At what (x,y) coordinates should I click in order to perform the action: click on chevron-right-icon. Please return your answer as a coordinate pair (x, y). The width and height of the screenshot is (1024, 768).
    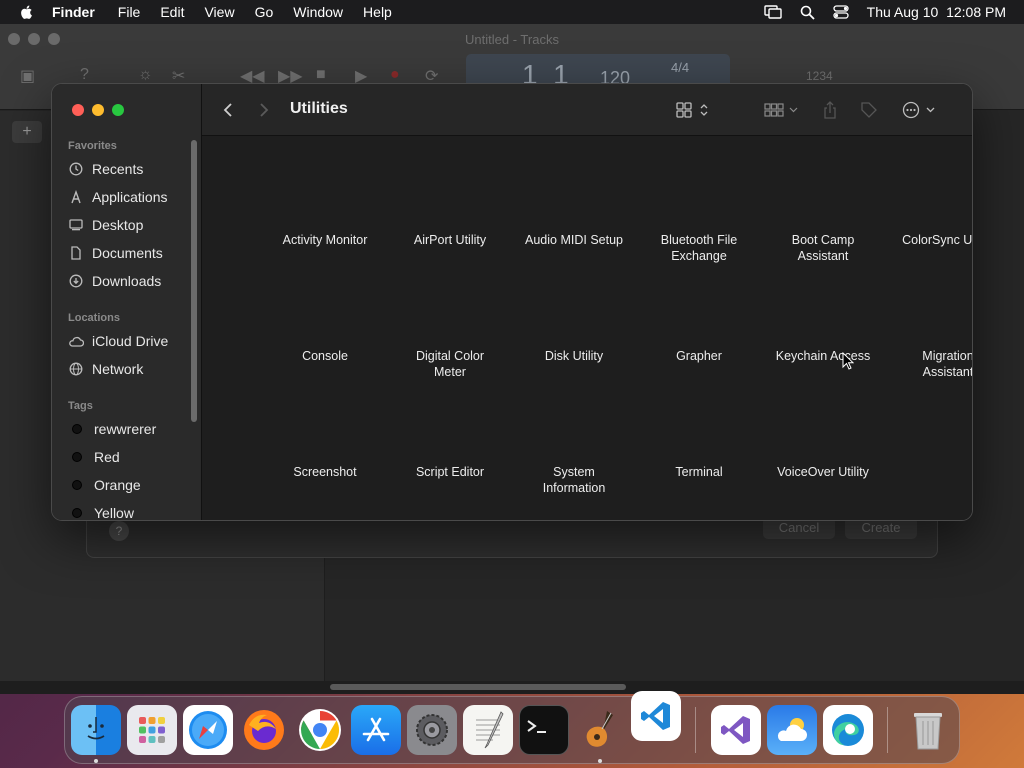
    Looking at the image, I should click on (264, 110).